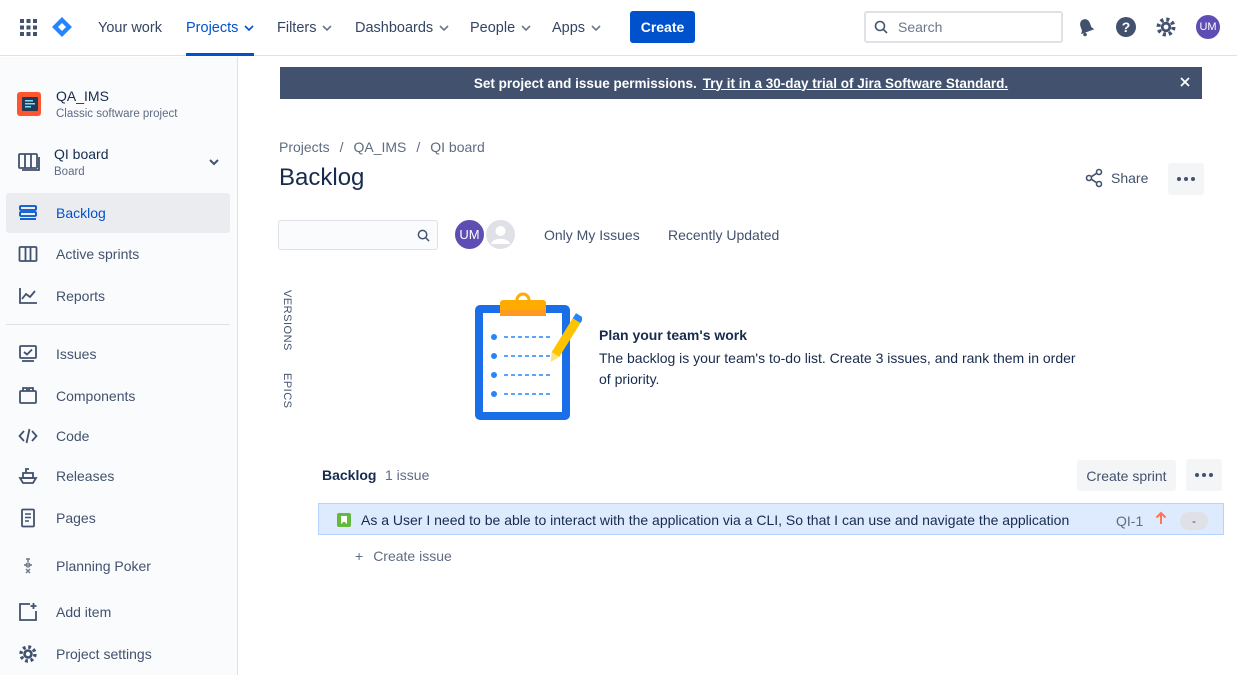 This screenshot has height=675, width=1237. I want to click on sidebar-item-issues: Issues, so click(118, 354).